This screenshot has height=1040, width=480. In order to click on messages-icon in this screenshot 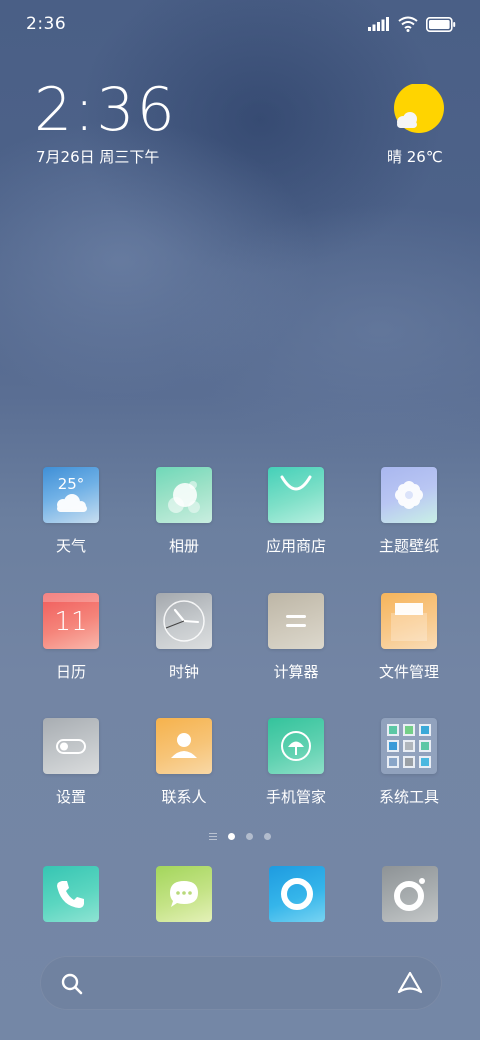, I will do `click(184, 894)`.